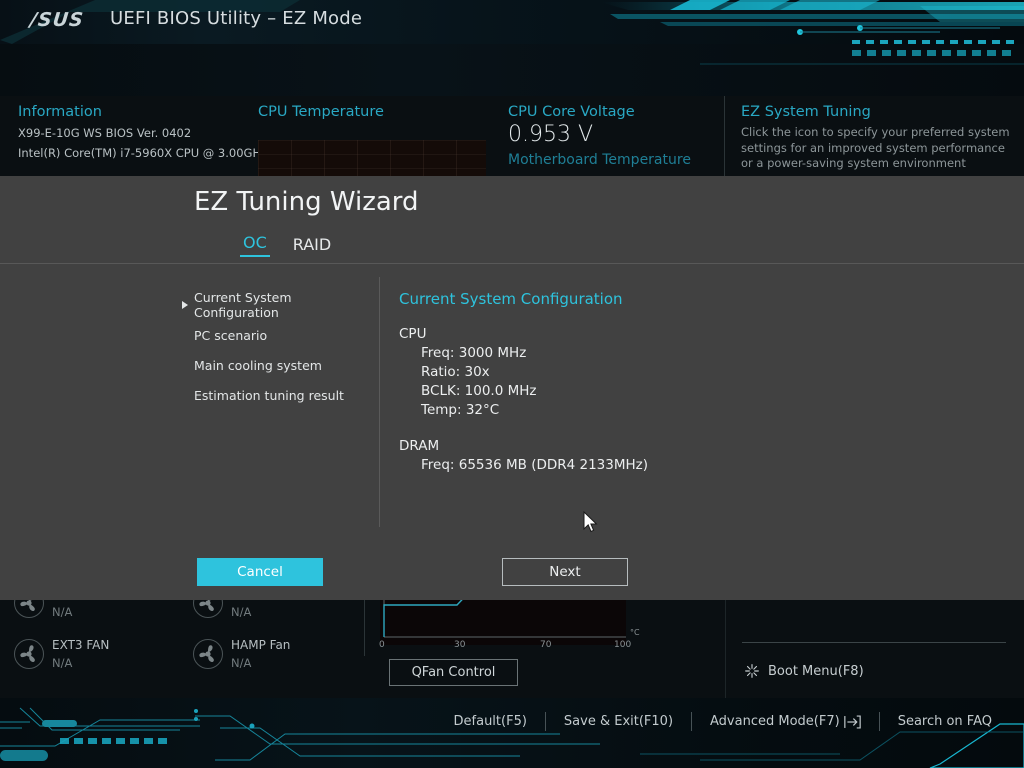 The width and height of the screenshot is (1024, 768). I want to click on cpu-core-voltage-value: 0.953 V, so click(551, 134).